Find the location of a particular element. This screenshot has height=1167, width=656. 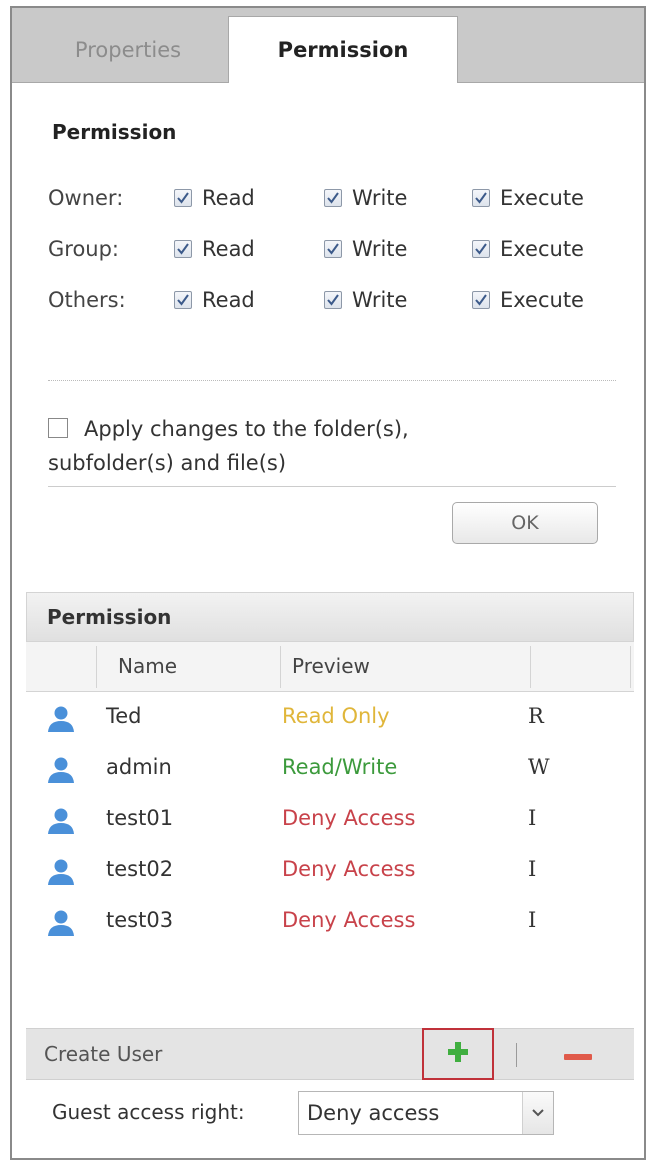

create-user-label: Create User is located at coordinates (103, 1054).